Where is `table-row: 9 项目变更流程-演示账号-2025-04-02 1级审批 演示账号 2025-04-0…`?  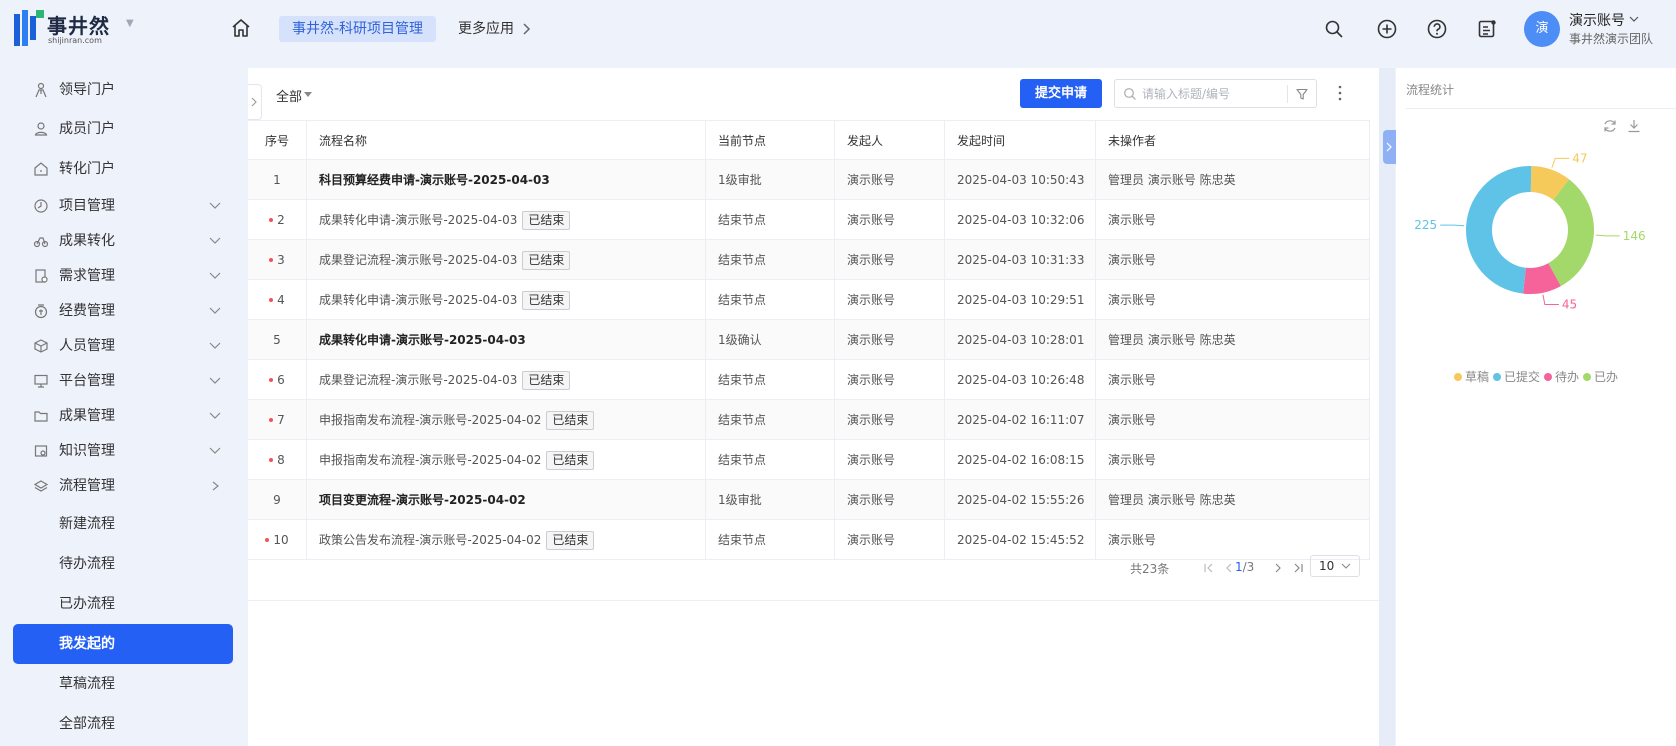 table-row: 9 项目变更流程-演示账号-2025-04-02 1级审批 演示账号 2025-04-0… is located at coordinates (809, 500).